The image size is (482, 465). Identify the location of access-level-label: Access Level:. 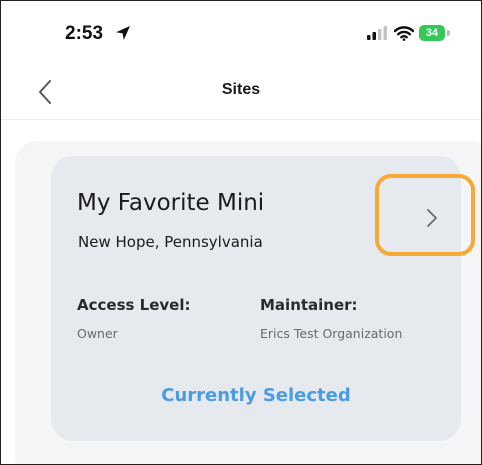
(134, 305).